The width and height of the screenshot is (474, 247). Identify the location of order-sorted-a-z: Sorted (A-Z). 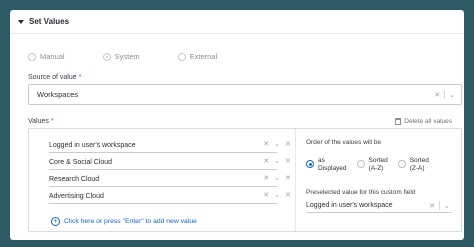
(372, 165).